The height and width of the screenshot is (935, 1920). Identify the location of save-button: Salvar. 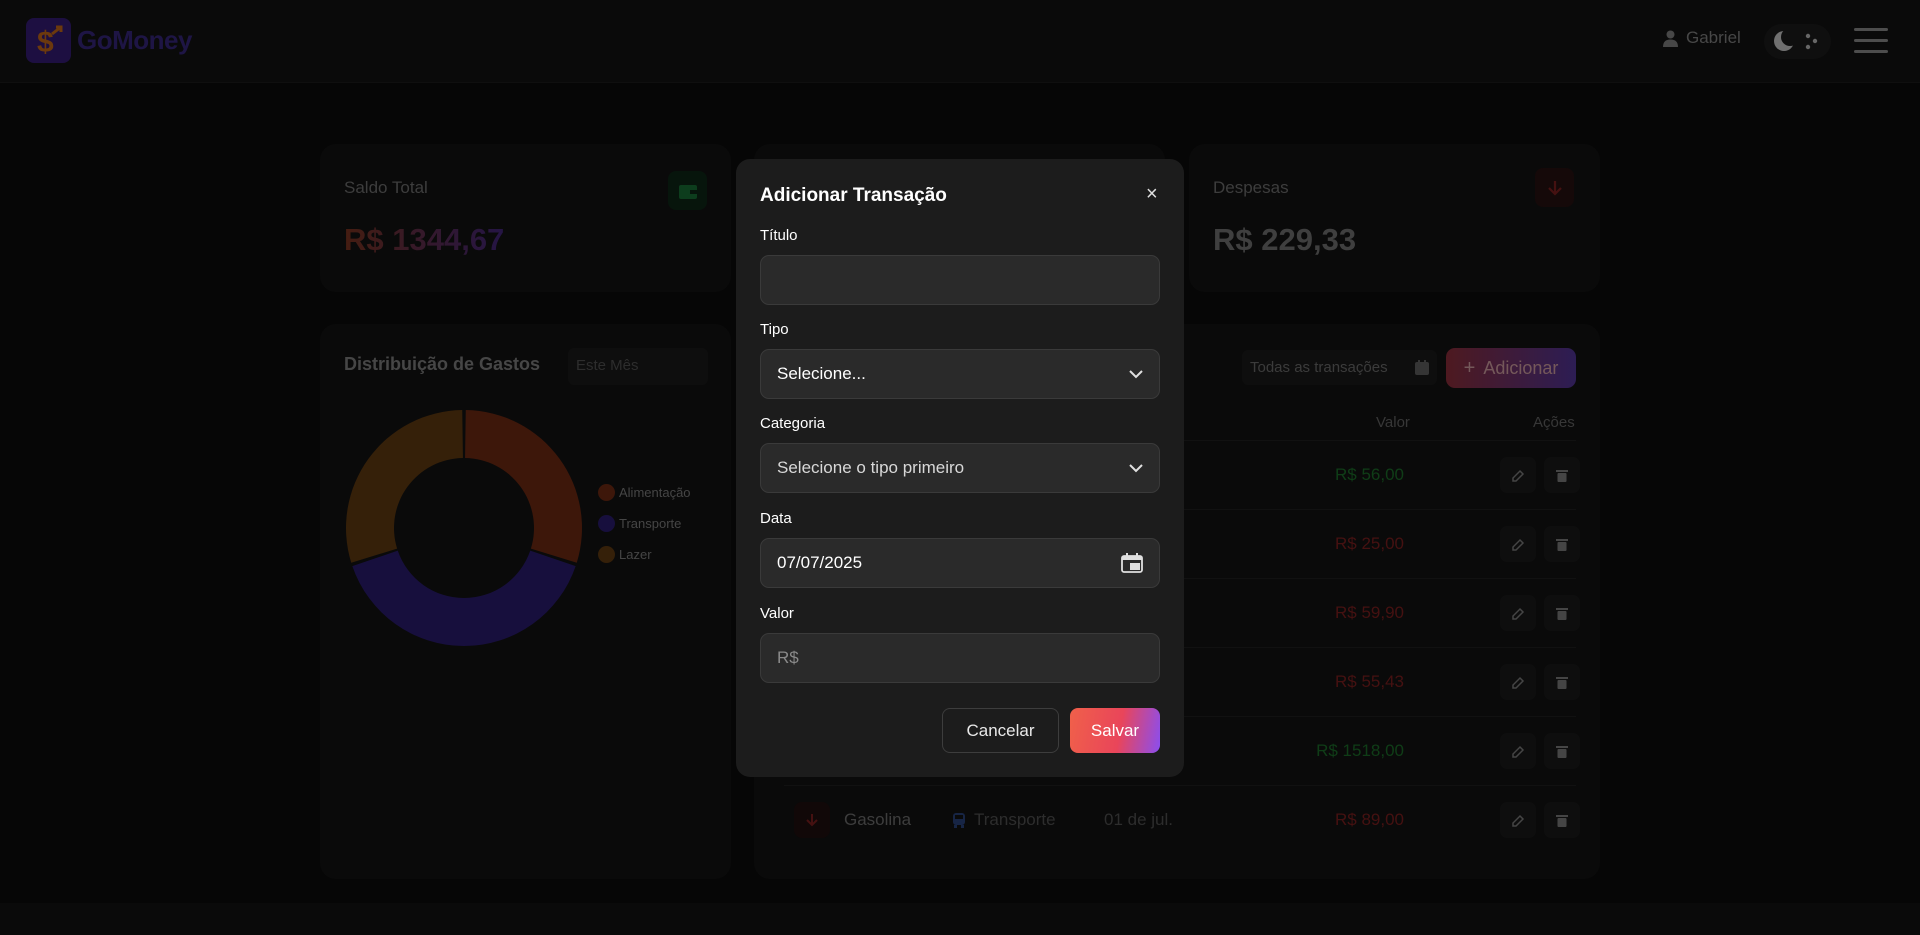
(1115, 730).